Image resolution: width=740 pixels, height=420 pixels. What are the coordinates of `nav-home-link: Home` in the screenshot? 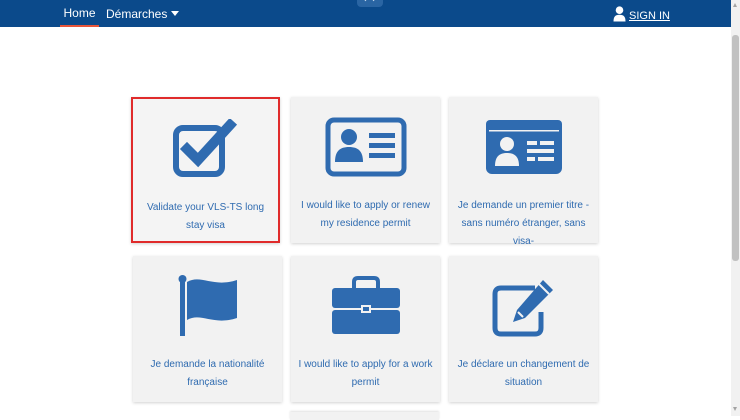 It's located at (79, 13).